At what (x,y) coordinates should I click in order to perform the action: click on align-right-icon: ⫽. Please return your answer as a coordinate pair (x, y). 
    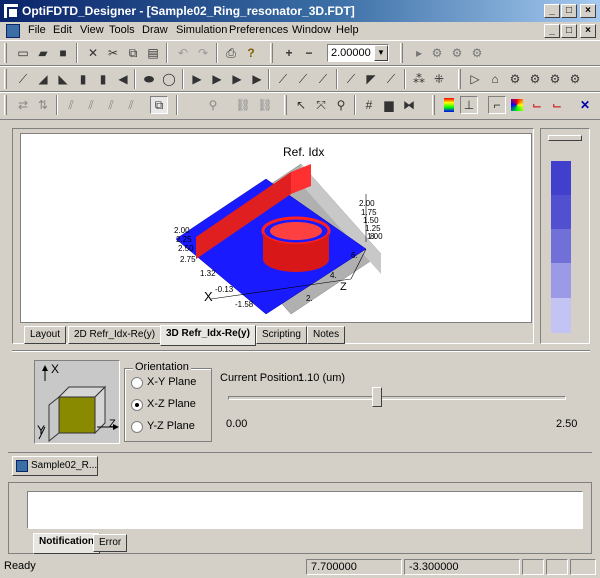
    Looking at the image, I should click on (111, 105).